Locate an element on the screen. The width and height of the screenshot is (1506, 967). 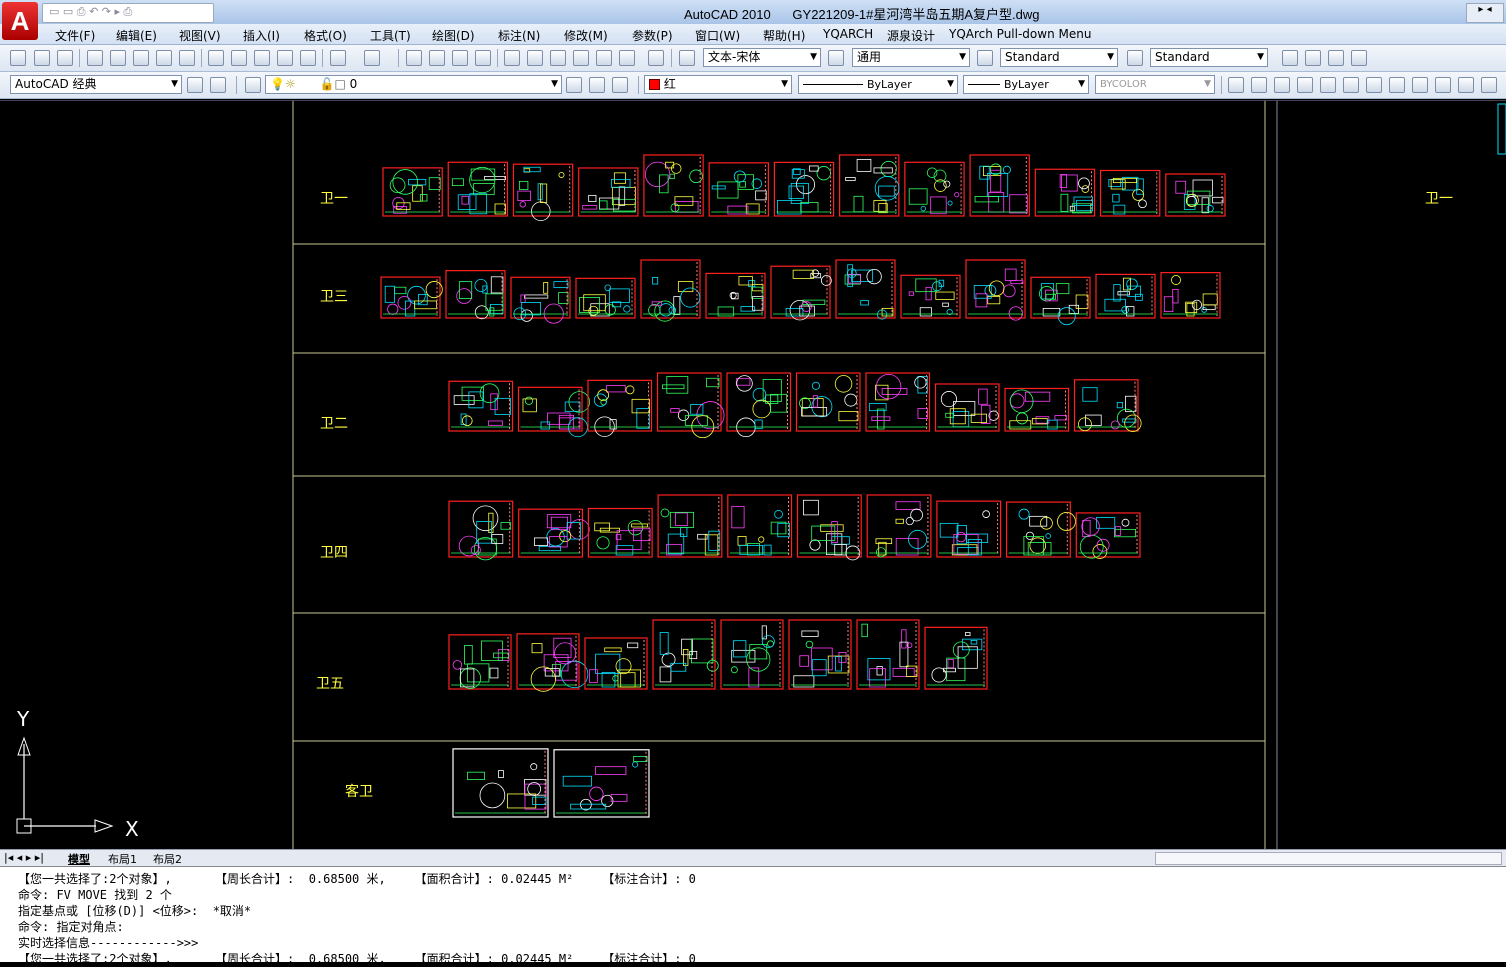
dim-style-select: 通用 ▼ is located at coordinates (911, 57).